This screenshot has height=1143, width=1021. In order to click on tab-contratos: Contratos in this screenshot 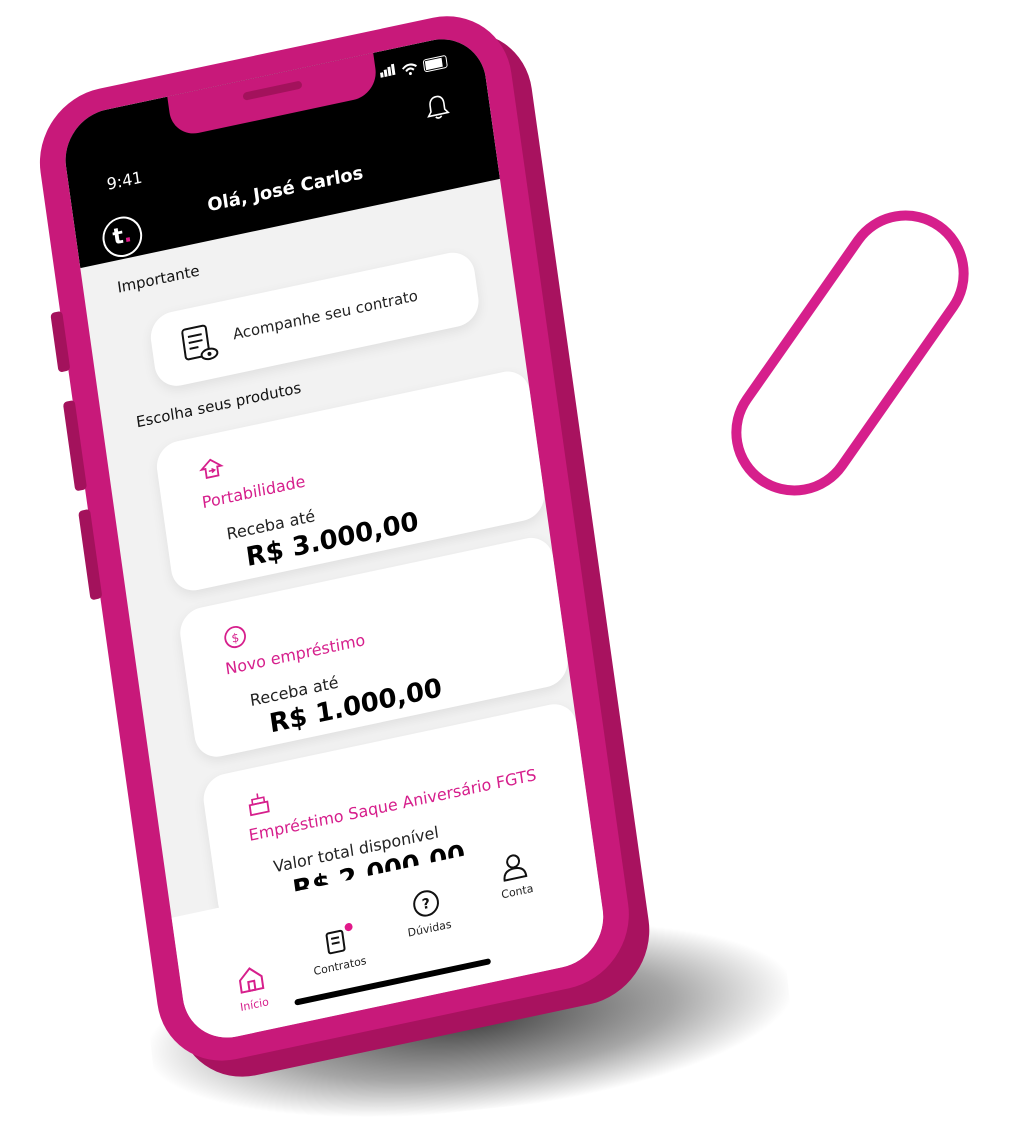, I will do `click(337, 949)`.